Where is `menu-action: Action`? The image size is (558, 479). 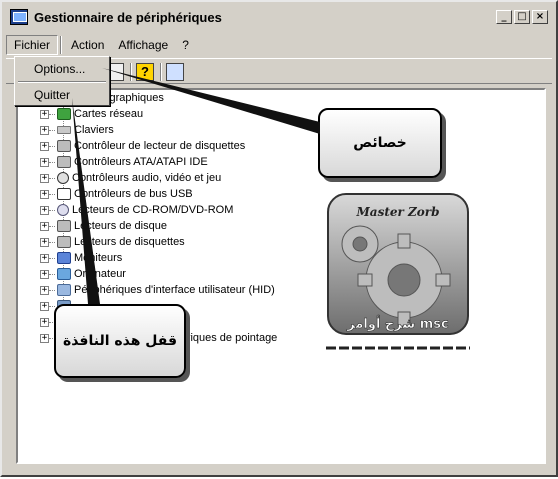 menu-action: Action is located at coordinates (87, 45).